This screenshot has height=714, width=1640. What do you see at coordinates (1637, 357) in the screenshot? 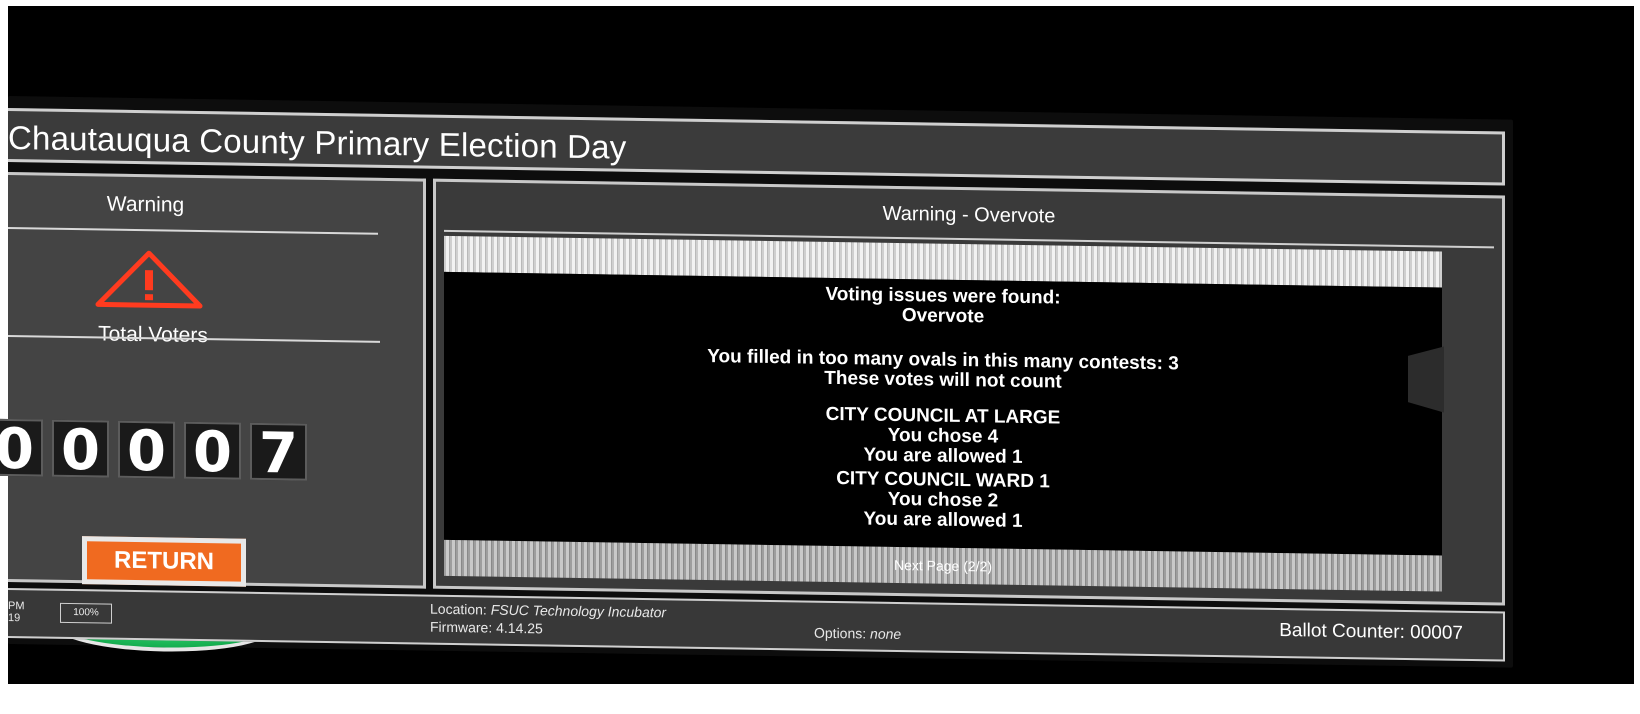
I see `photo-border-right` at bounding box center [1637, 357].